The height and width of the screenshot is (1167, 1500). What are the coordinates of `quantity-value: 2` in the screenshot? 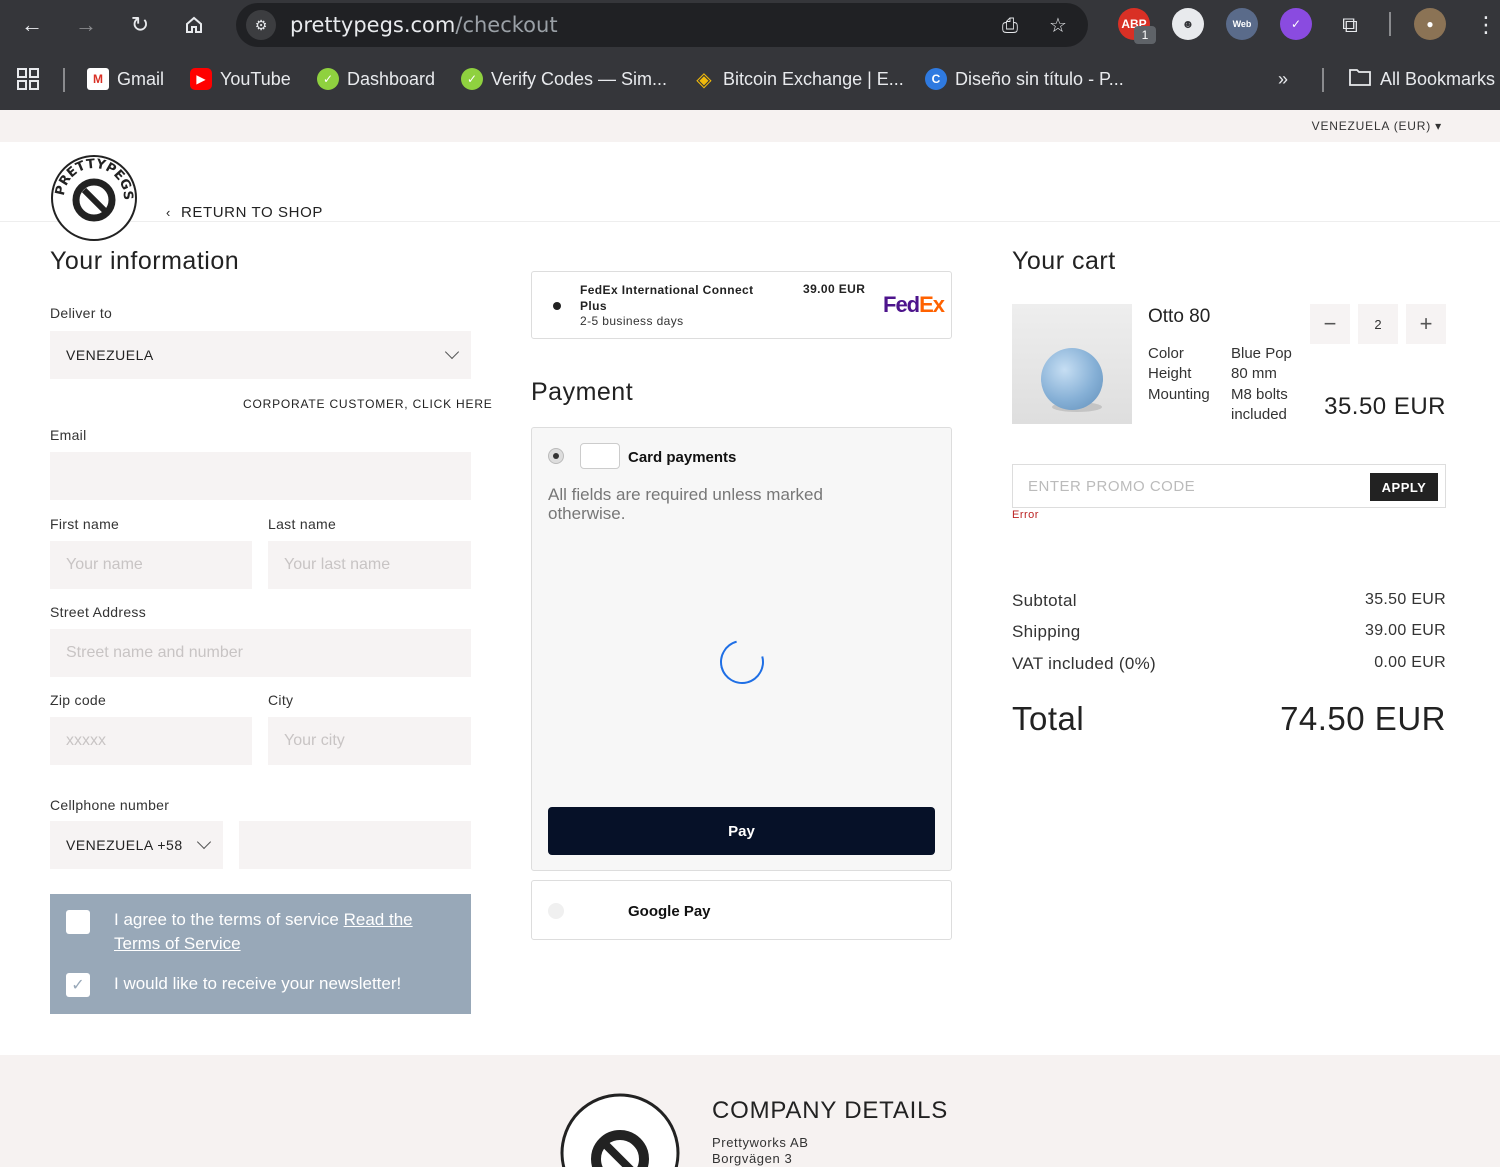 It's located at (1378, 324).